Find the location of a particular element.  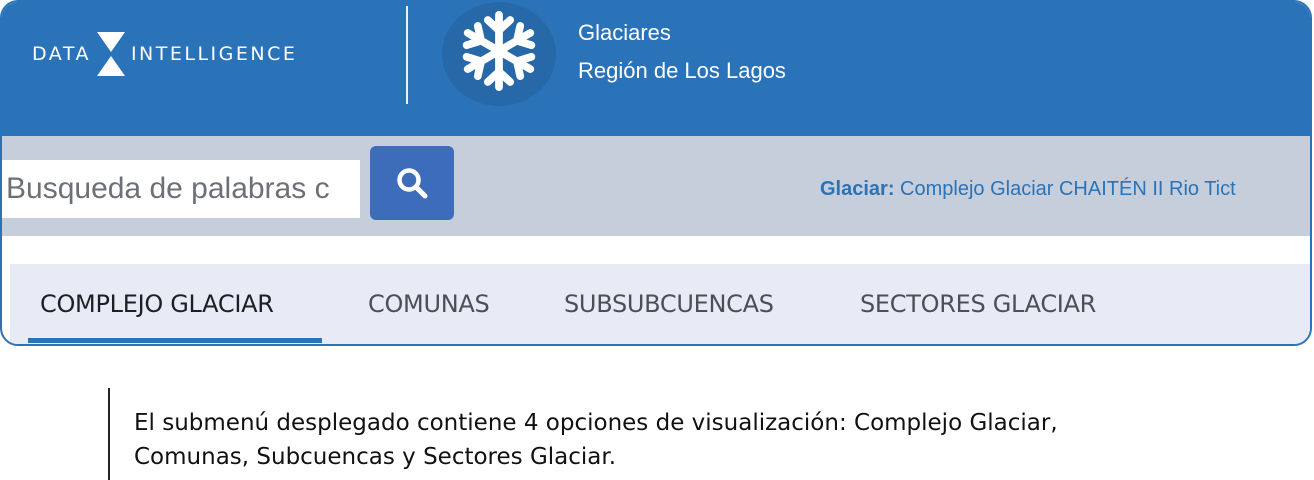

hourglass-triangles-icon is located at coordinates (110, 54).